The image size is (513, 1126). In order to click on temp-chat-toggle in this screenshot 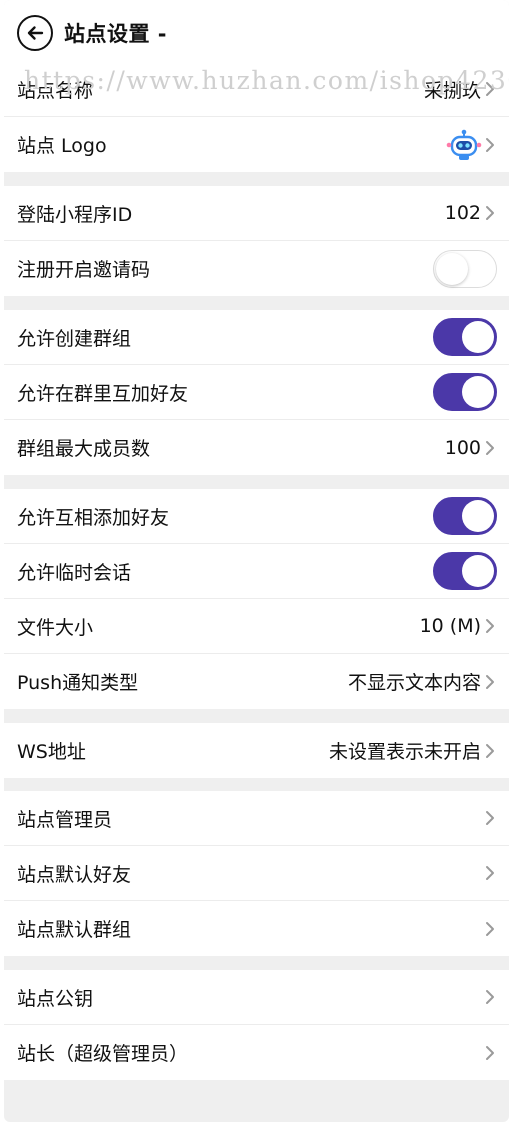, I will do `click(465, 571)`.